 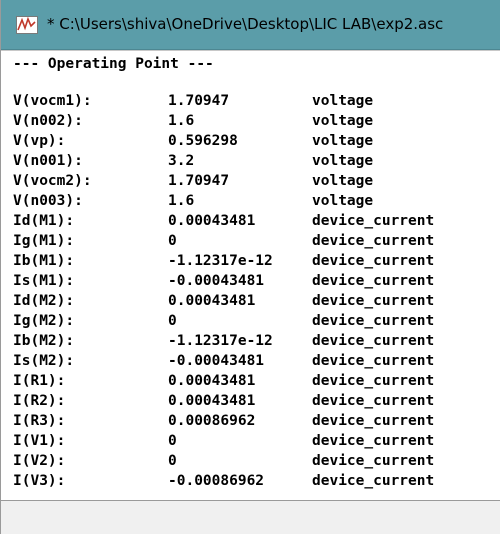 What do you see at coordinates (250, 241) in the screenshot?
I see `report-row: Ig(M1): 0 device_current` at bounding box center [250, 241].